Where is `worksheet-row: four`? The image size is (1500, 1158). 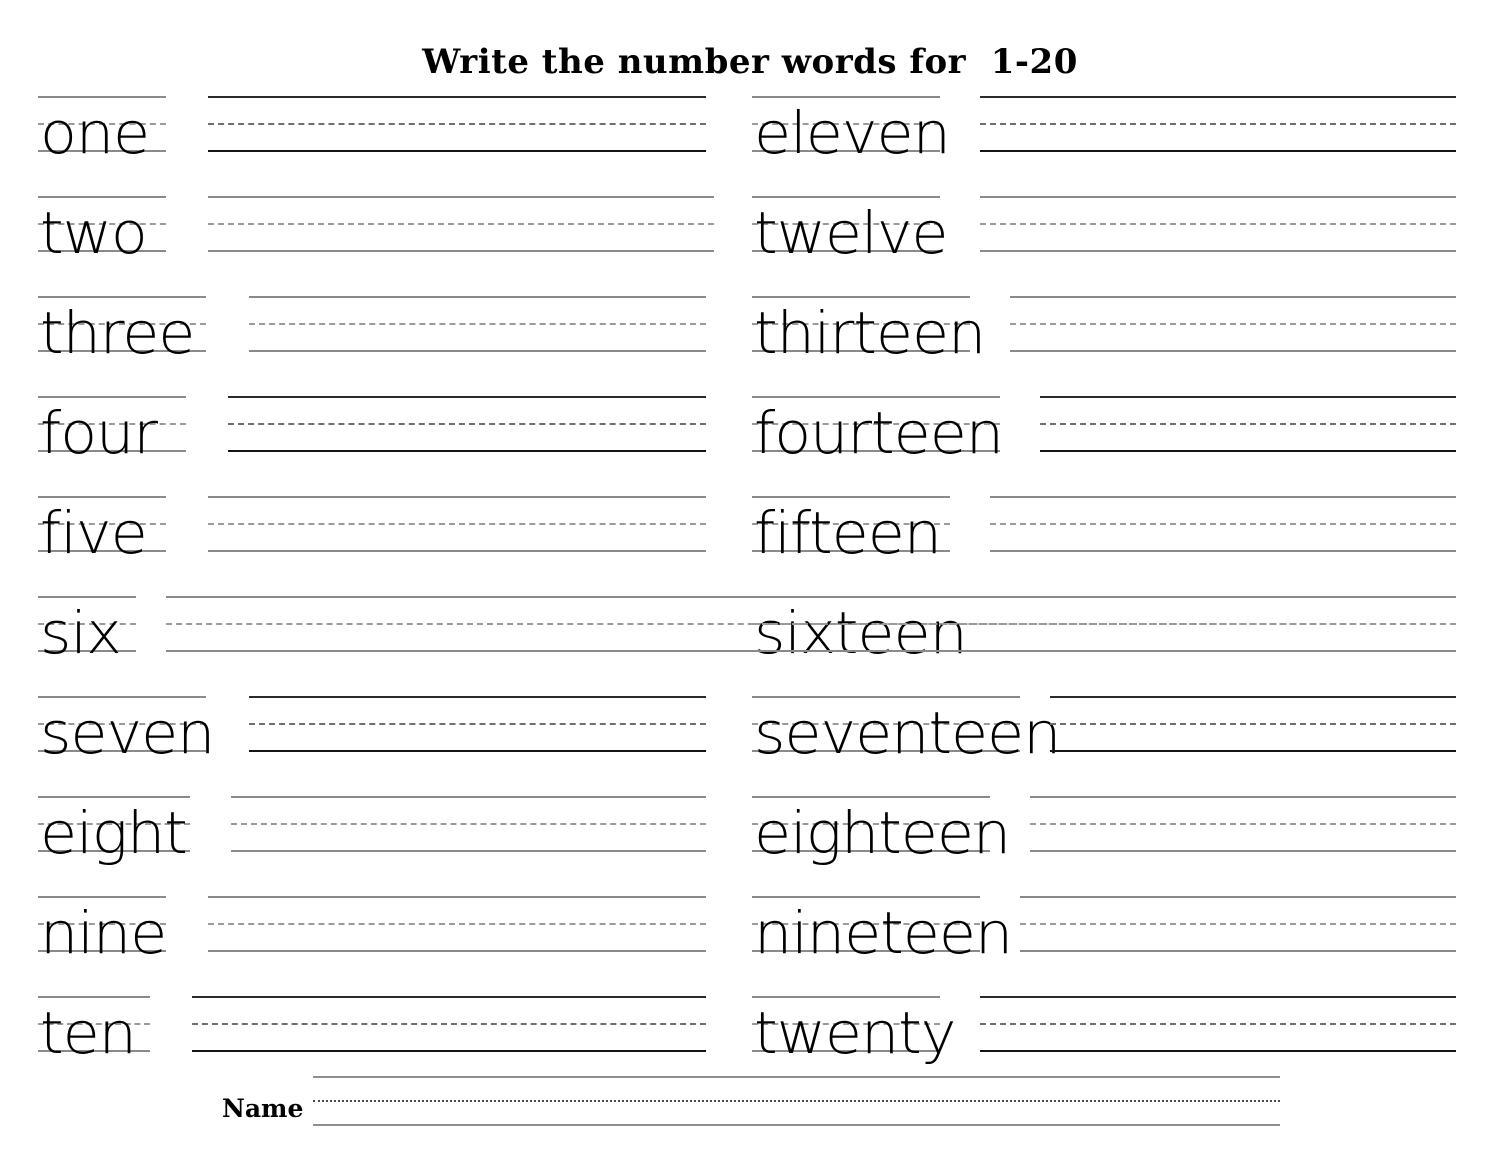 worksheet-row: four is located at coordinates (372, 444).